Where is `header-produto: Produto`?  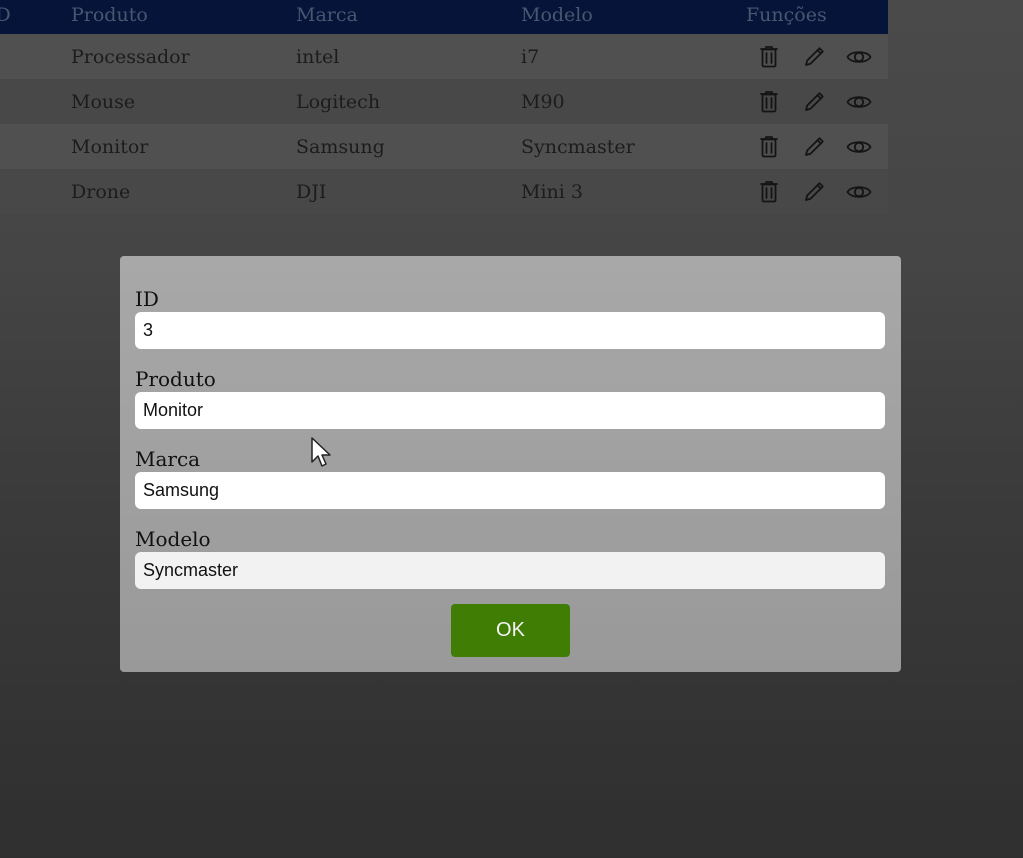 header-produto: Produto is located at coordinates (183, 17).